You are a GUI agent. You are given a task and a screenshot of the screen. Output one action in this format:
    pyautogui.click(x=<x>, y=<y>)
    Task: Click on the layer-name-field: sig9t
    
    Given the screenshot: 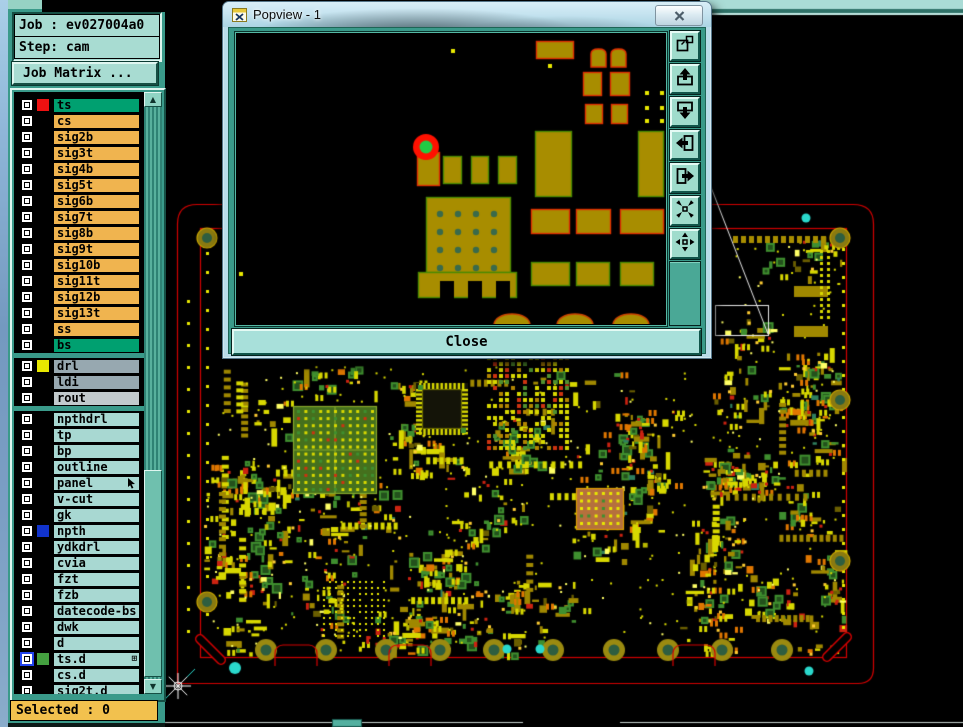 What is the action you would take?
    pyautogui.click(x=96, y=249)
    